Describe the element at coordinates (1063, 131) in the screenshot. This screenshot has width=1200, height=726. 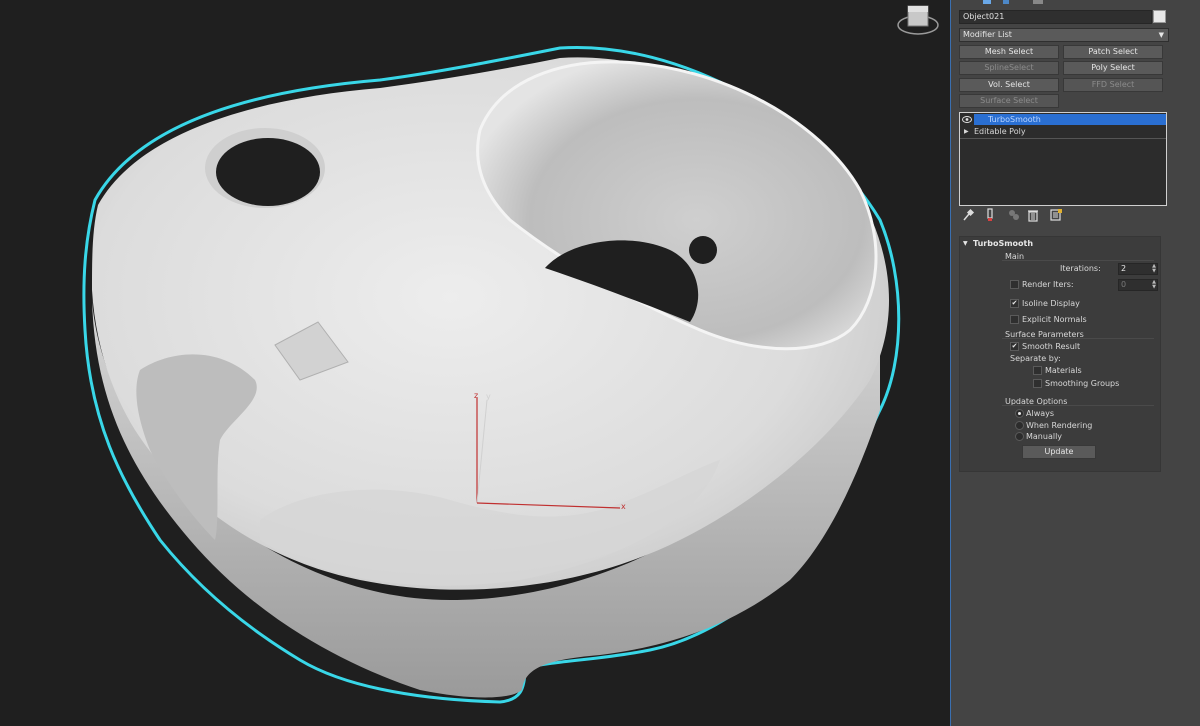
I see `stack-item-editable-poly: ▶ Editable Poly` at that location.